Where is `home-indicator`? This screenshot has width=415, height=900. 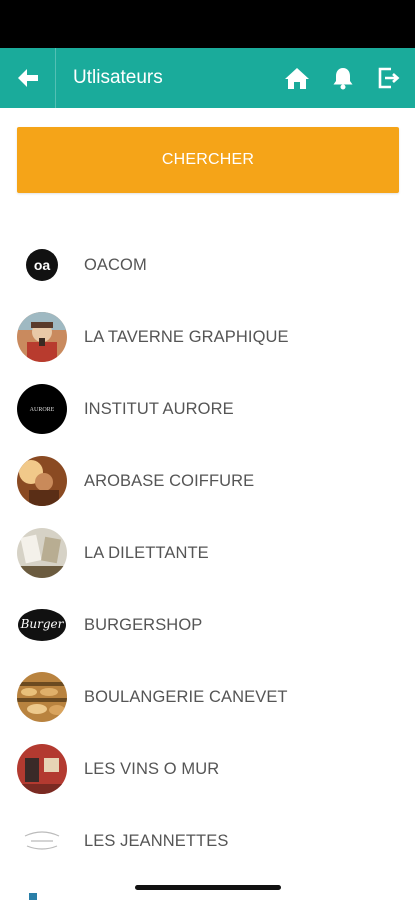
home-indicator is located at coordinates (208, 887).